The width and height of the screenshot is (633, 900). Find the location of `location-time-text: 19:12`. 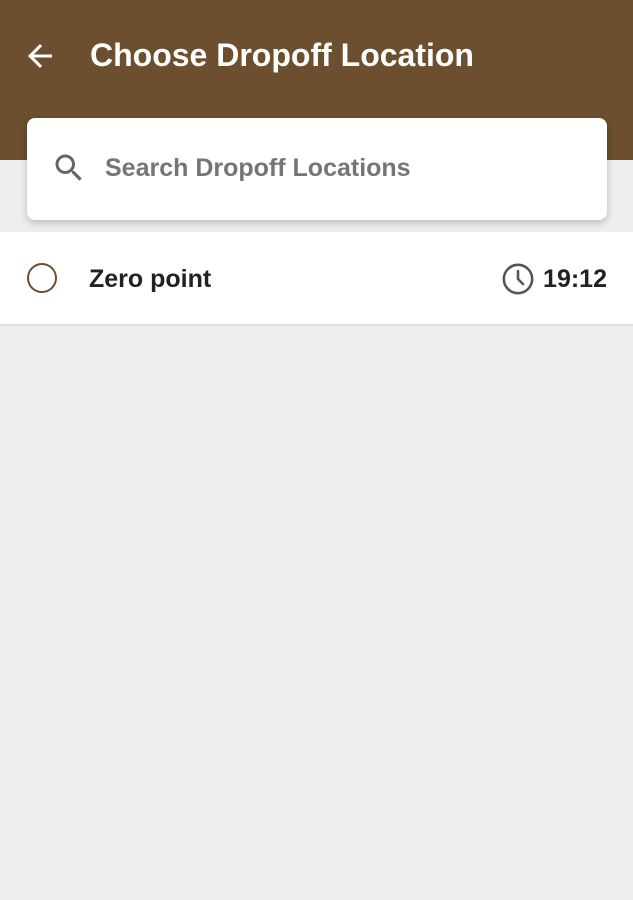

location-time-text: 19:12 is located at coordinates (575, 279).